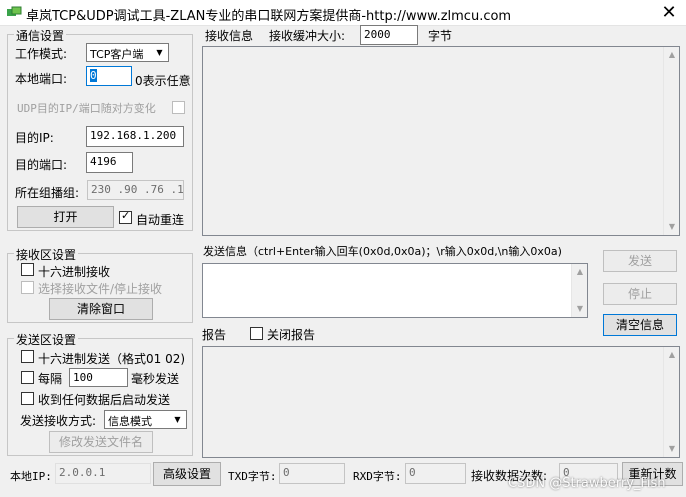 Image resolution: width=686 pixels, height=497 pixels. Describe the element at coordinates (187, 474) in the screenshot. I see `advanced-settings-button: 高级设置` at that location.